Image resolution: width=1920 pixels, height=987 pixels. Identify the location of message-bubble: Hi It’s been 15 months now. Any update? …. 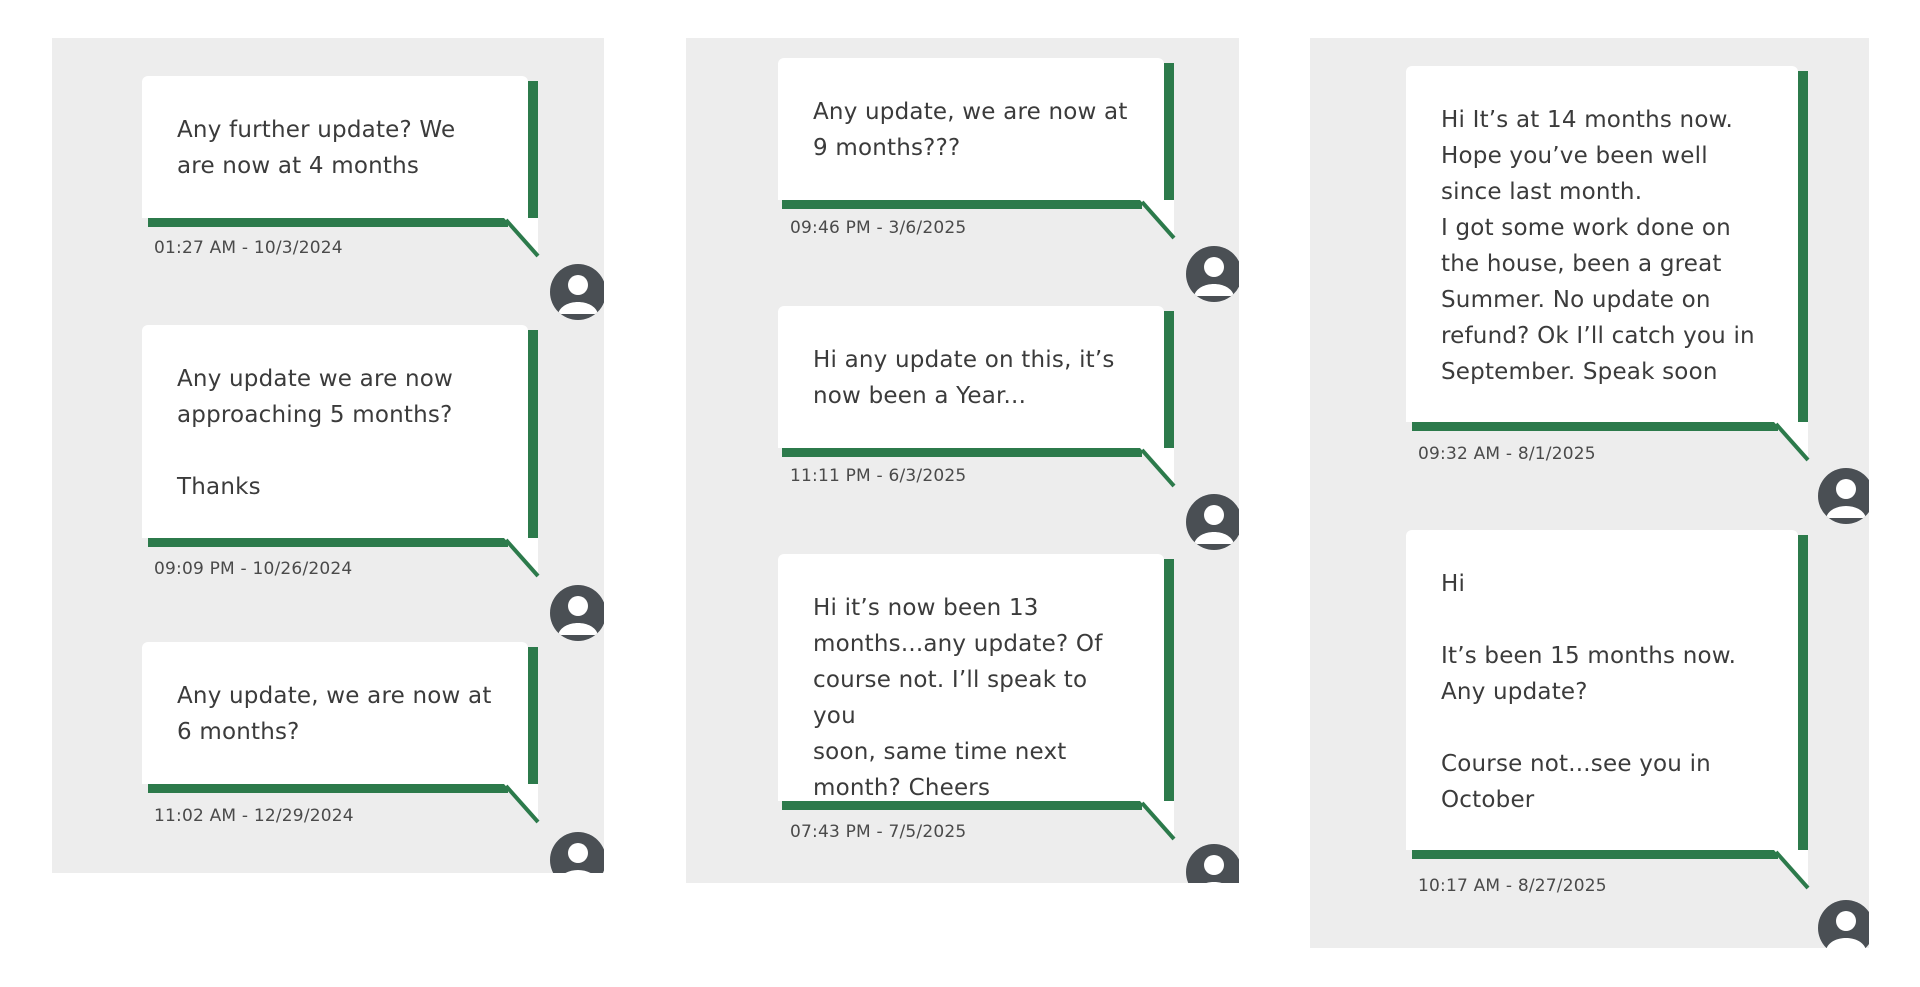
(1602, 690).